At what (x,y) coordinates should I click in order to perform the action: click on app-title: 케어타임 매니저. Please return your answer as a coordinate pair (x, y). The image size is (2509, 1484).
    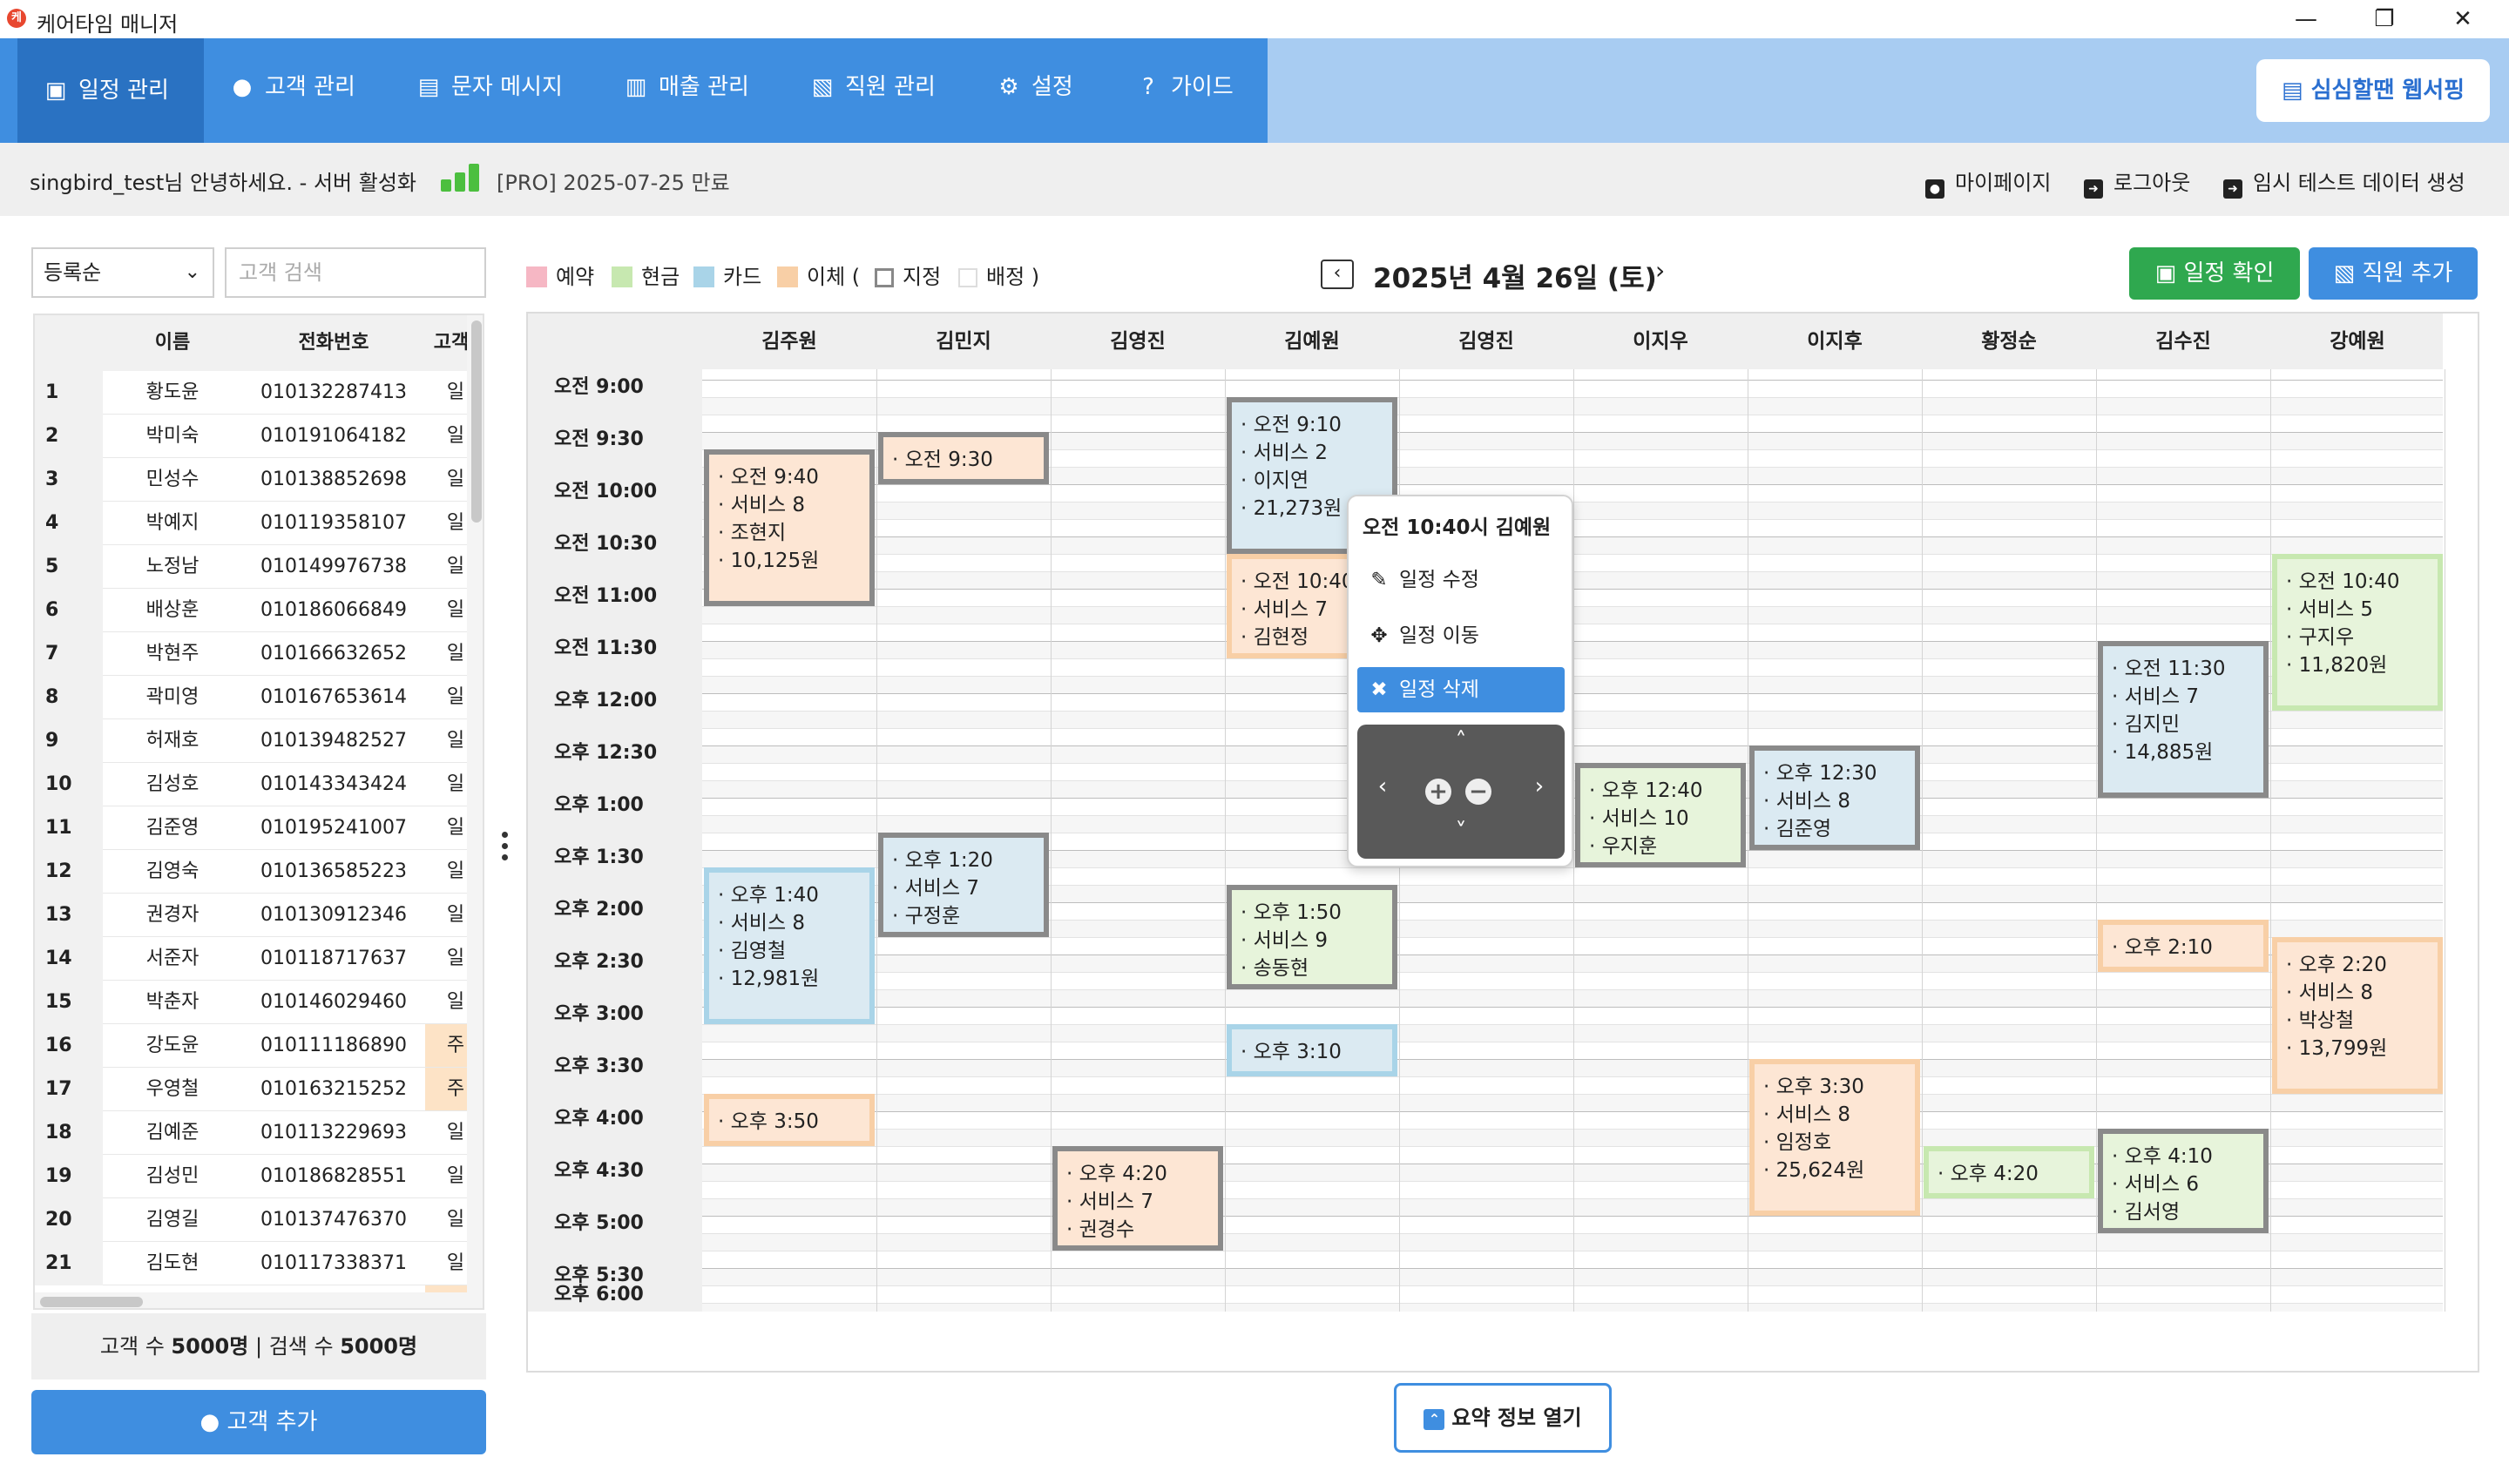
    Looking at the image, I should click on (108, 25).